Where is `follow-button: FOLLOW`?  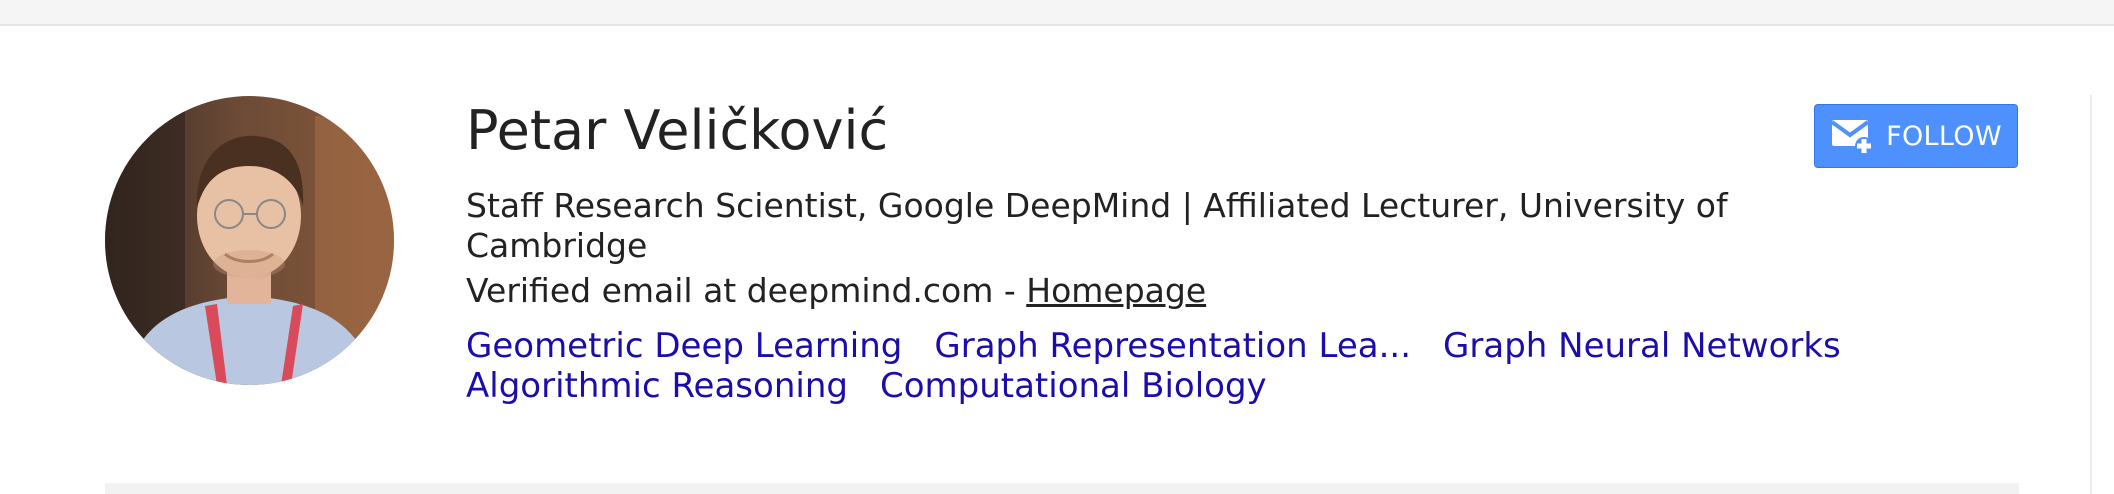
follow-button: FOLLOW is located at coordinates (1916, 136).